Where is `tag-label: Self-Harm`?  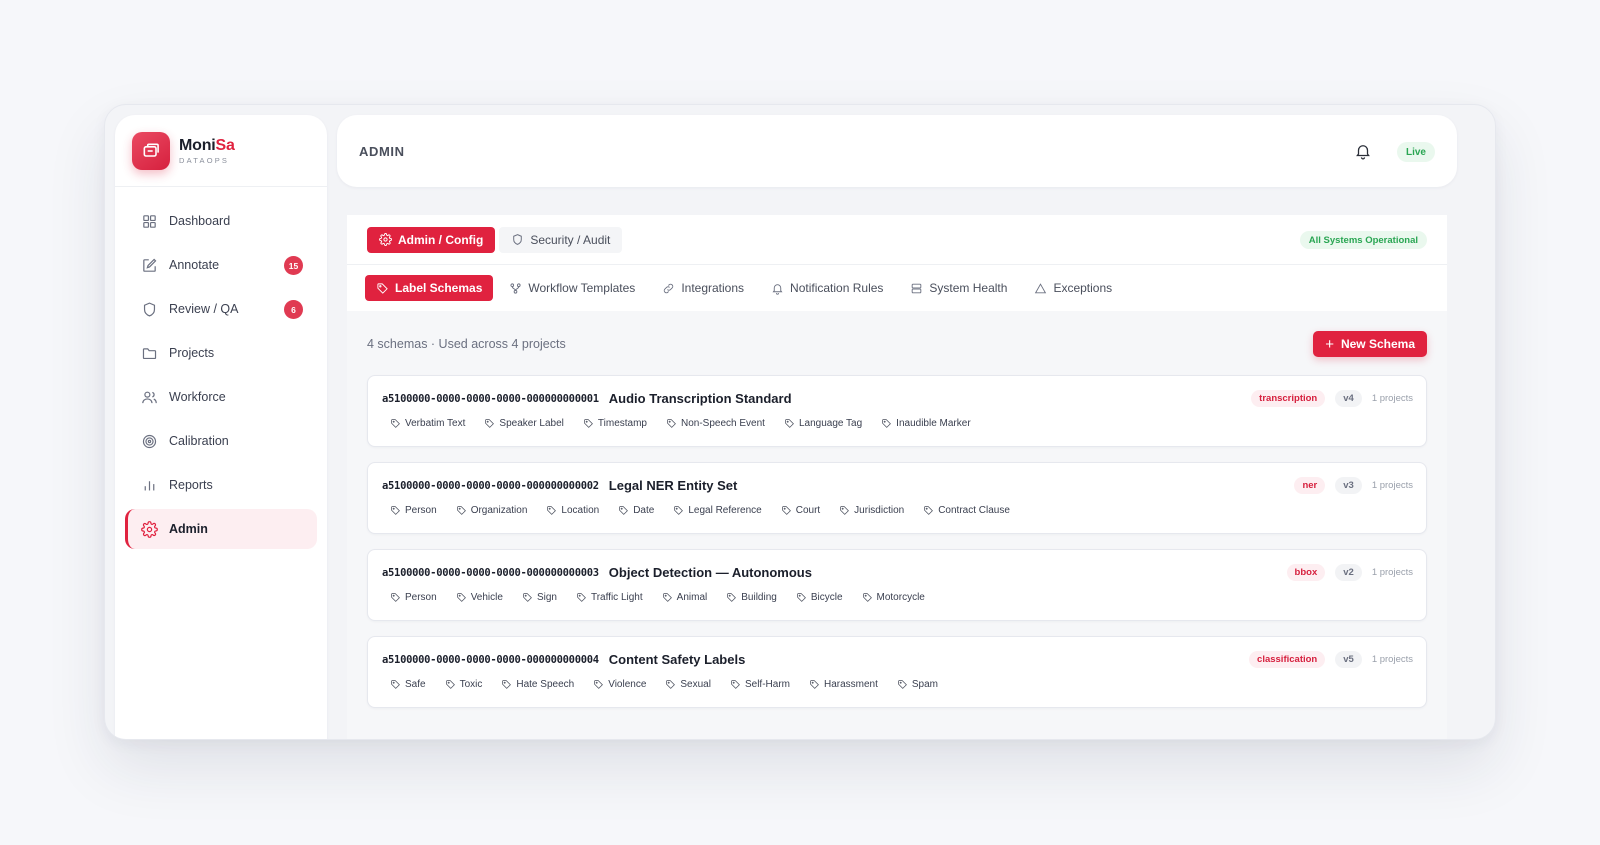
tag-label: Self-Harm is located at coordinates (767, 684).